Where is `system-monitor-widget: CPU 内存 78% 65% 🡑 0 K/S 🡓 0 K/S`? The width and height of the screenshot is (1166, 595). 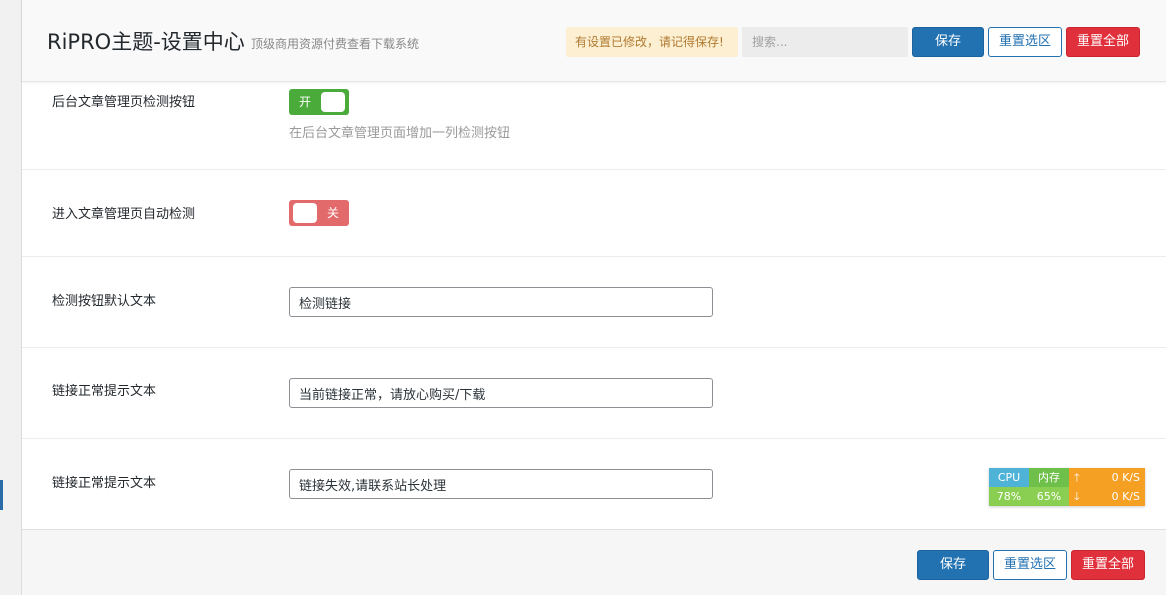 system-monitor-widget: CPU 内存 78% 65% 🡑 0 K/S 🡓 0 K/S is located at coordinates (1067, 487).